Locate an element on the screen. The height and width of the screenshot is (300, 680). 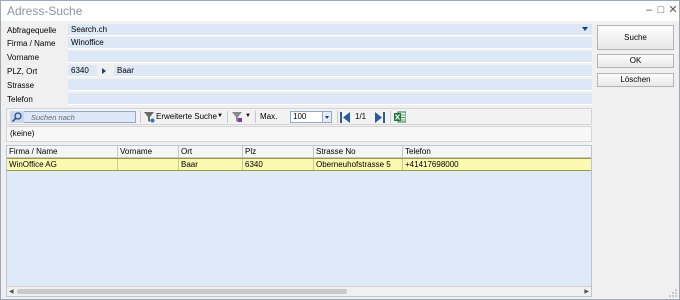
column-header-ort: Ort is located at coordinates (211, 152).